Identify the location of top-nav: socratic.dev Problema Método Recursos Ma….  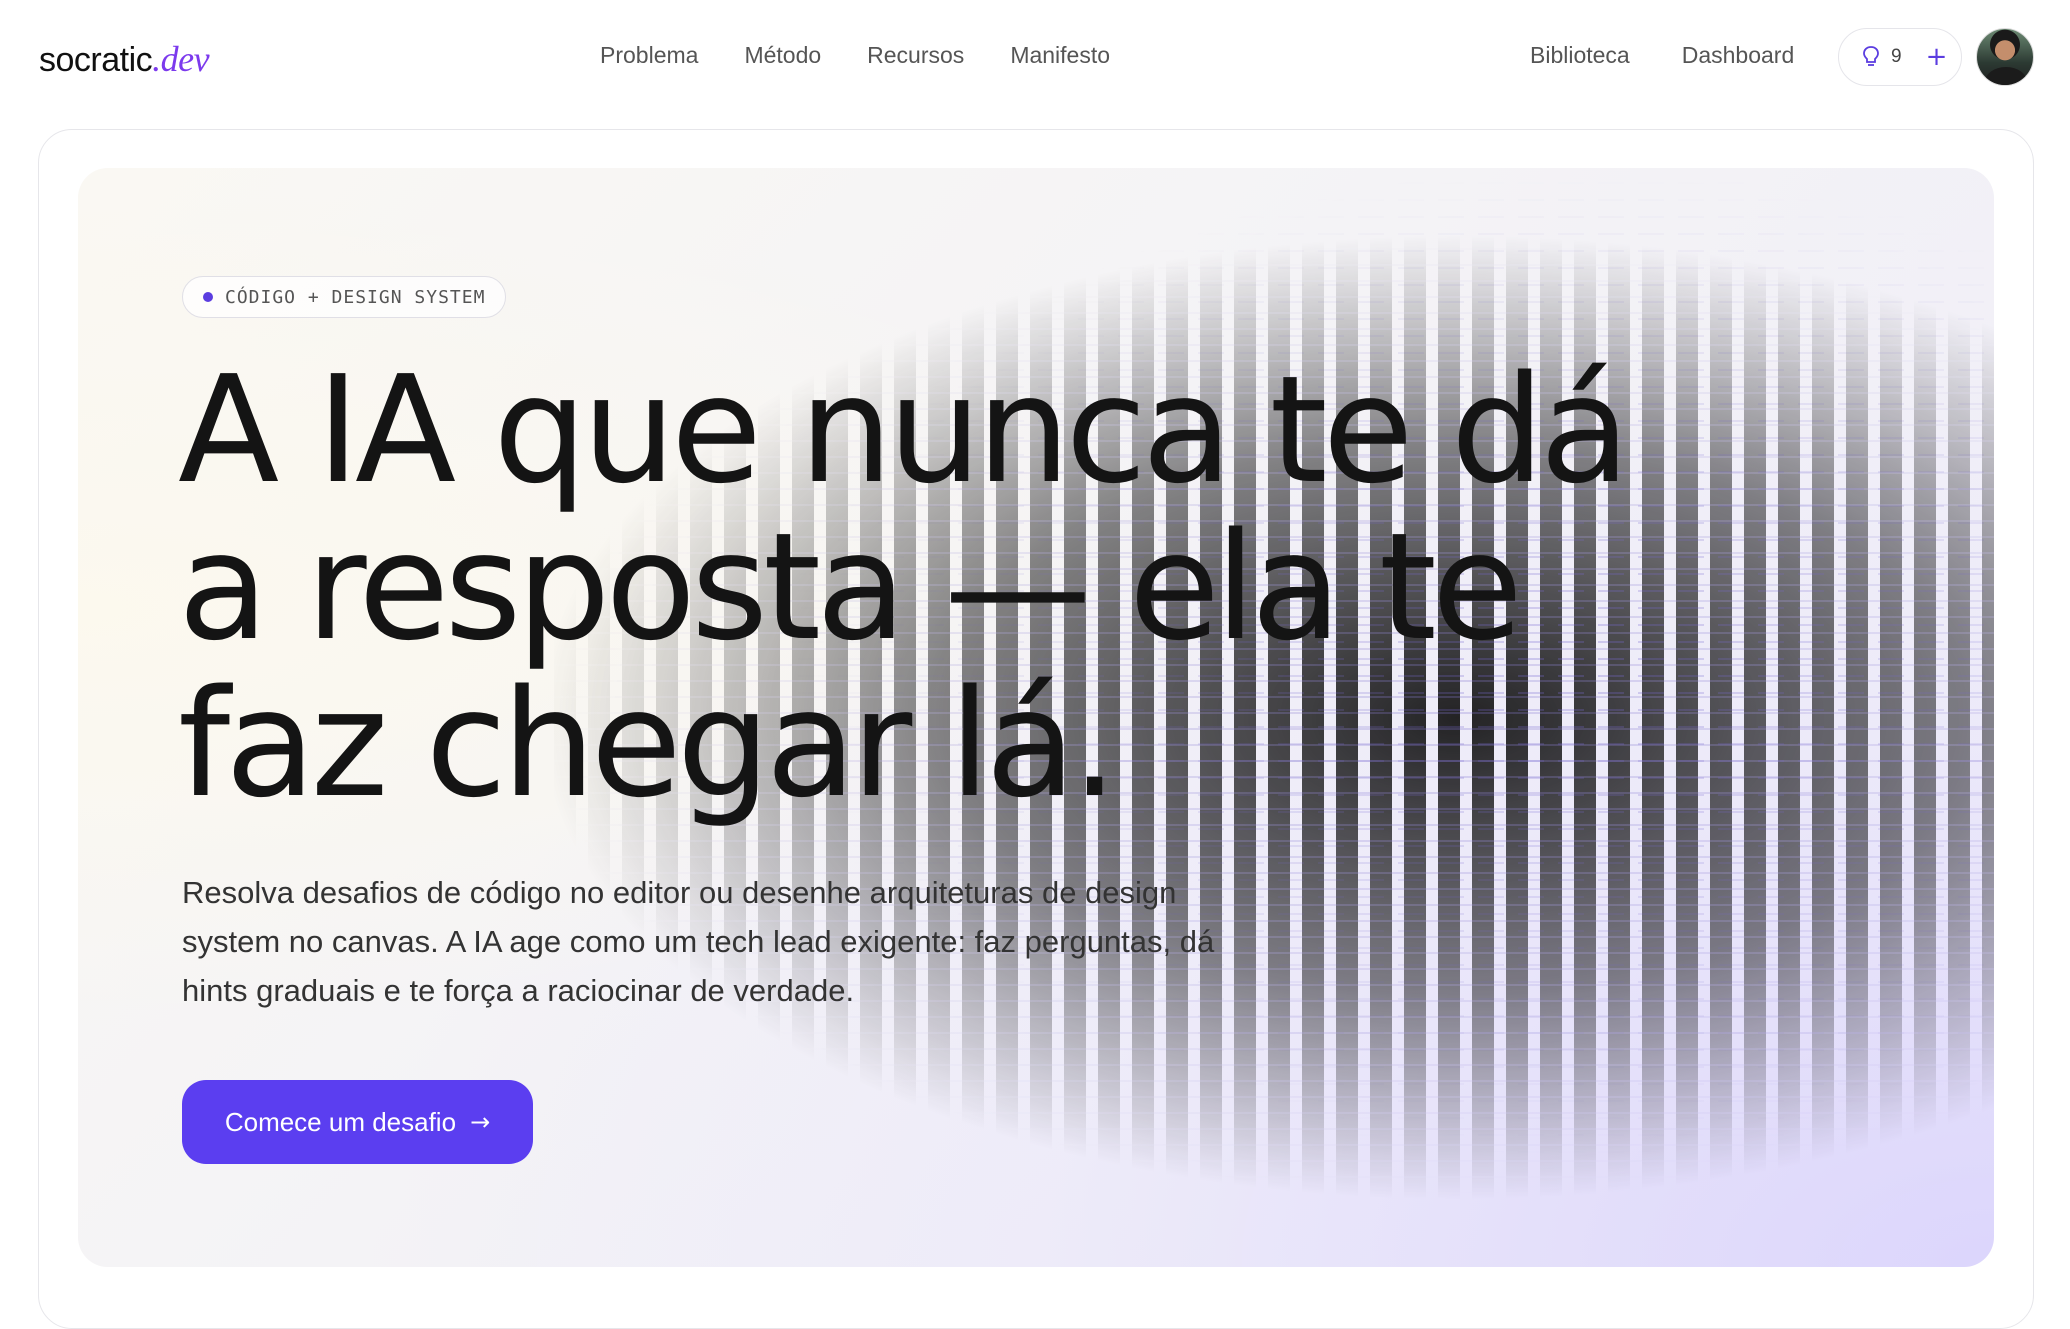
(1035, 57).